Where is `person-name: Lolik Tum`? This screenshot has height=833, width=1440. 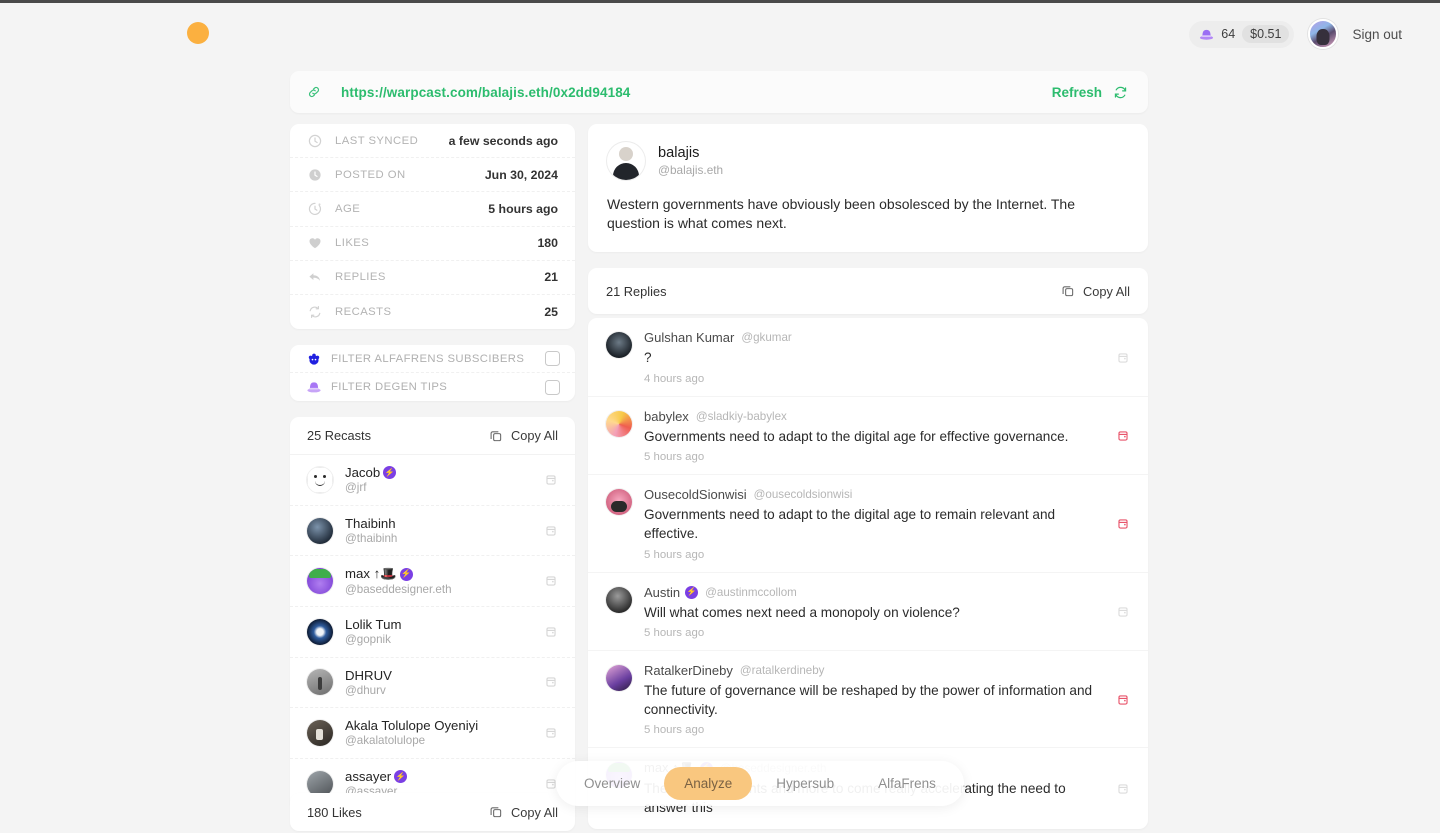
person-name: Lolik Tum is located at coordinates (373, 625).